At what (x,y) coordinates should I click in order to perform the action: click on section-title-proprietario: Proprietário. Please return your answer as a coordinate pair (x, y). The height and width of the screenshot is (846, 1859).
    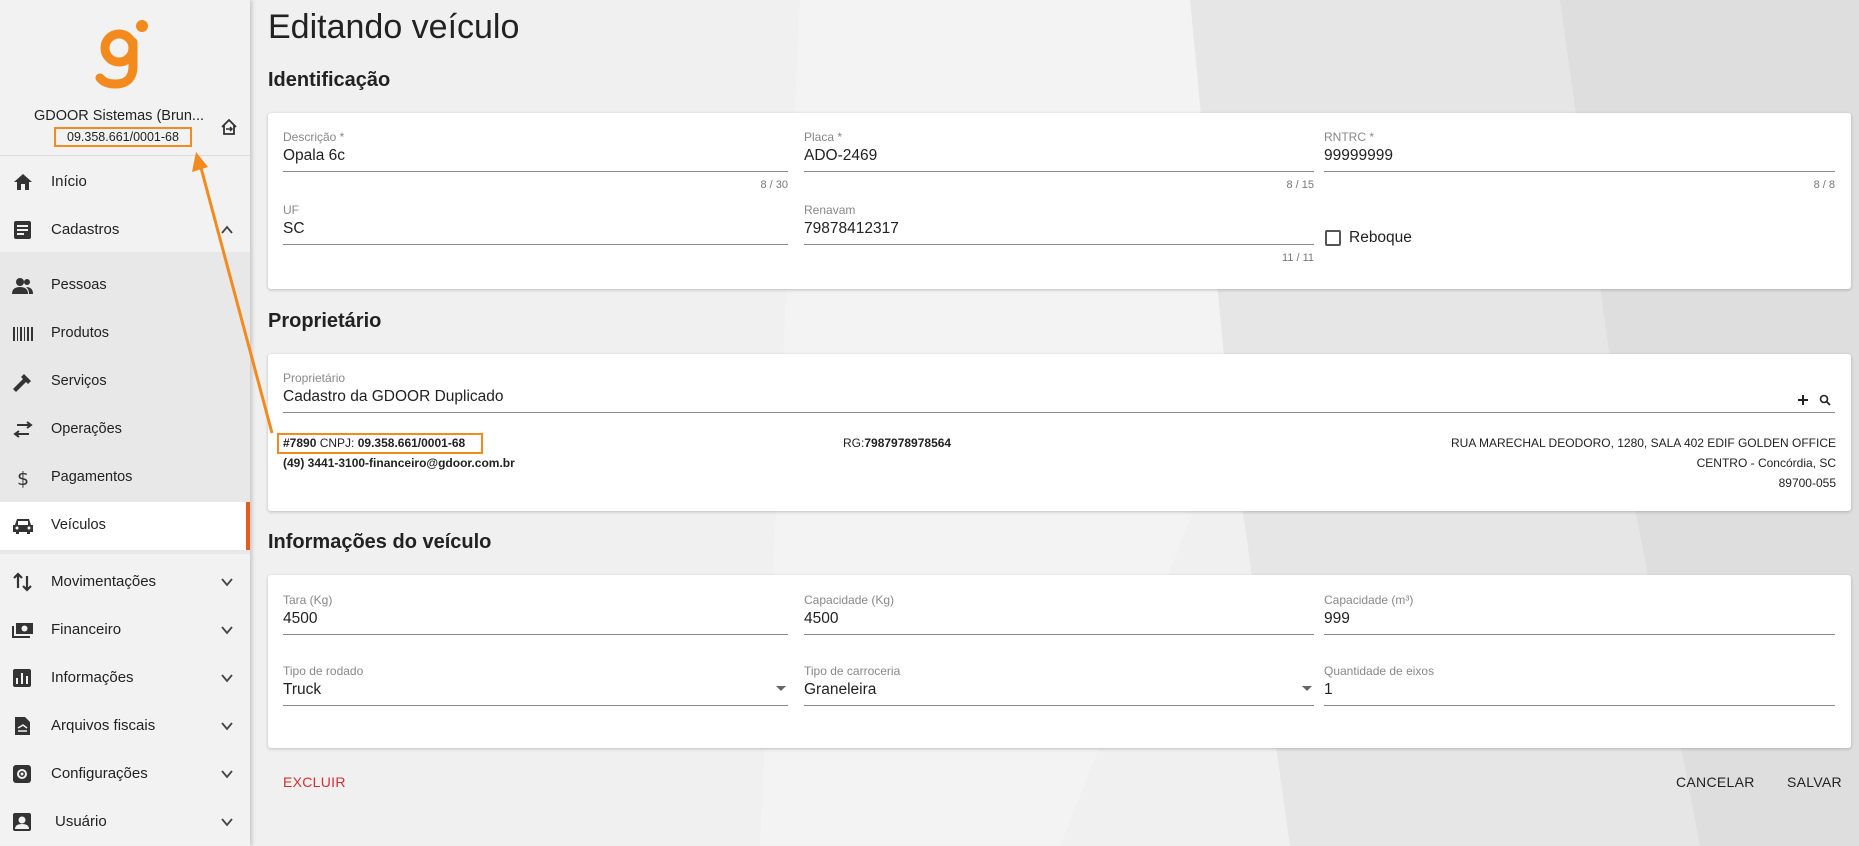
    Looking at the image, I should click on (325, 321).